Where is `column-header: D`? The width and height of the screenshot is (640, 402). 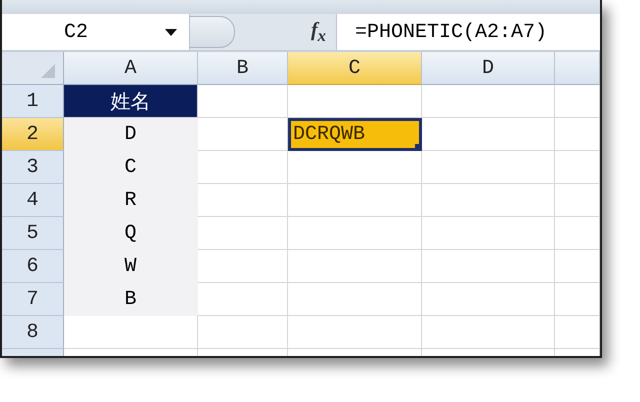
column-header: D is located at coordinates (488, 68).